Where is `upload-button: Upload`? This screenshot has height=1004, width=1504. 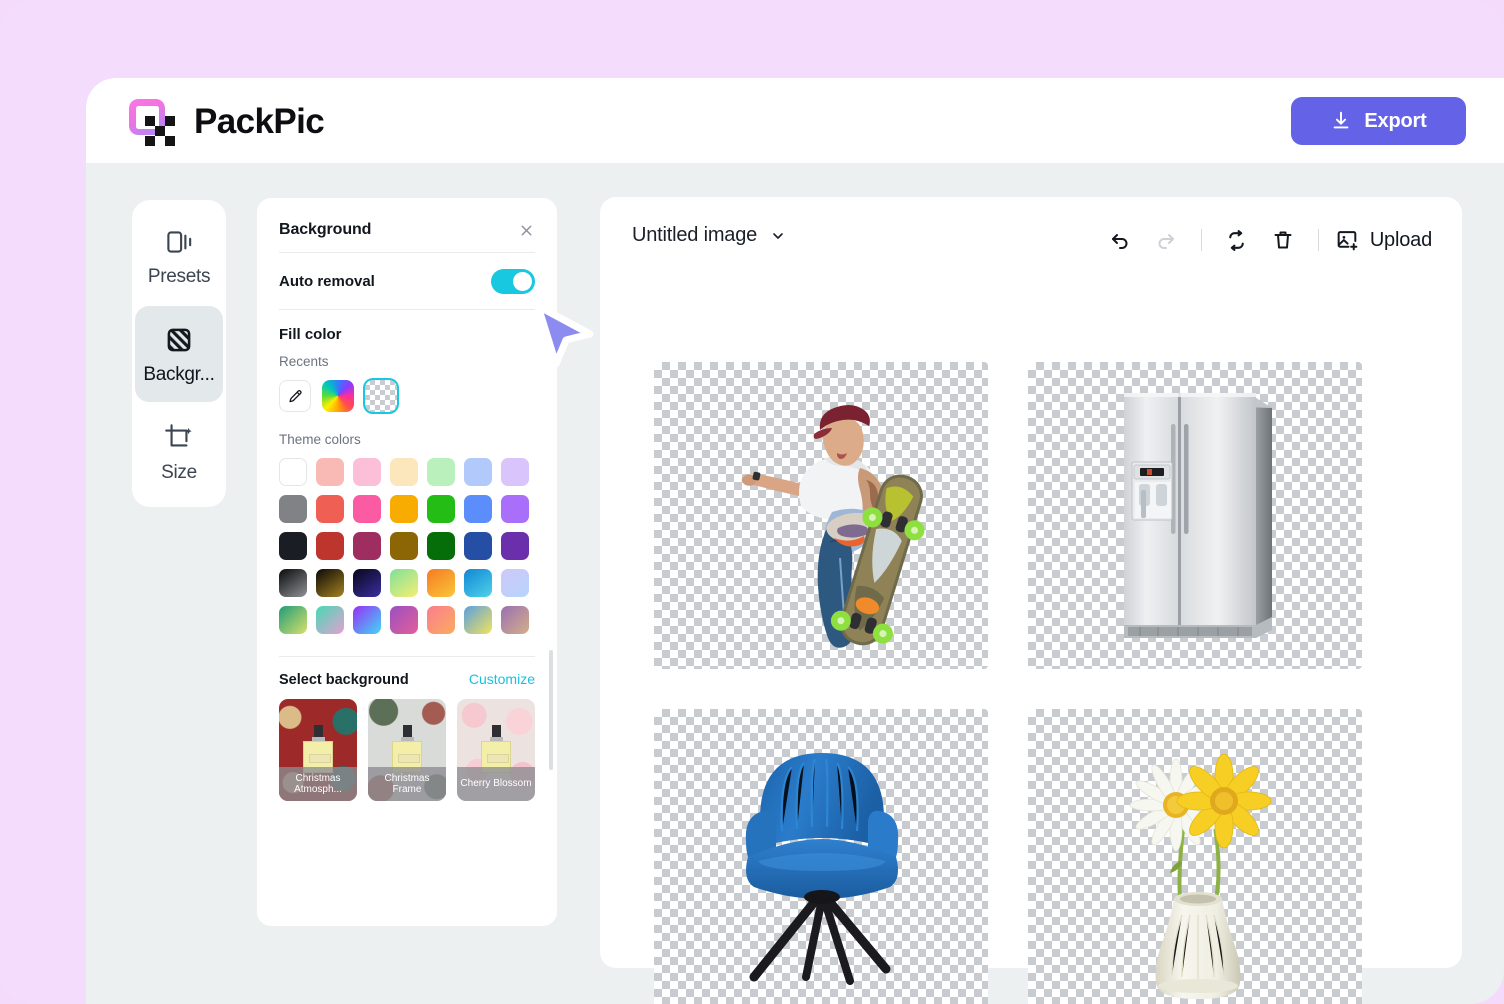 upload-button: Upload is located at coordinates (1384, 240).